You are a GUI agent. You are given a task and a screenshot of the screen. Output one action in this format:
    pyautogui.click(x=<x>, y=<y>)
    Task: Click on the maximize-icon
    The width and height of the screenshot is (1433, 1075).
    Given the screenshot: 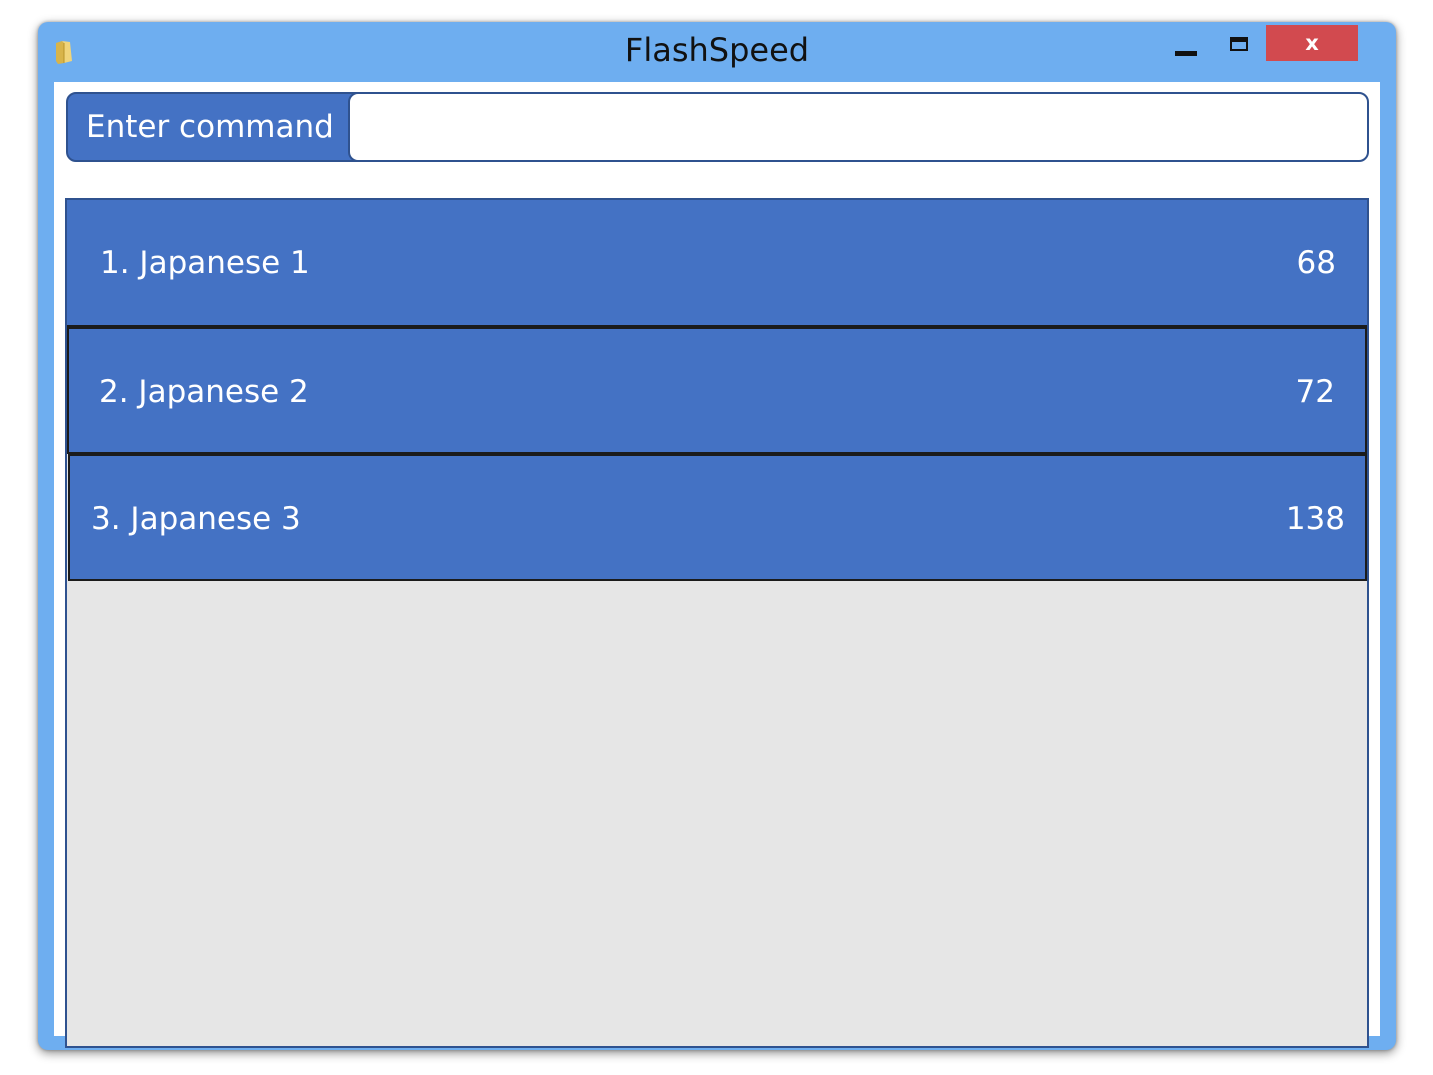 What is the action you would take?
    pyautogui.click(x=1239, y=44)
    